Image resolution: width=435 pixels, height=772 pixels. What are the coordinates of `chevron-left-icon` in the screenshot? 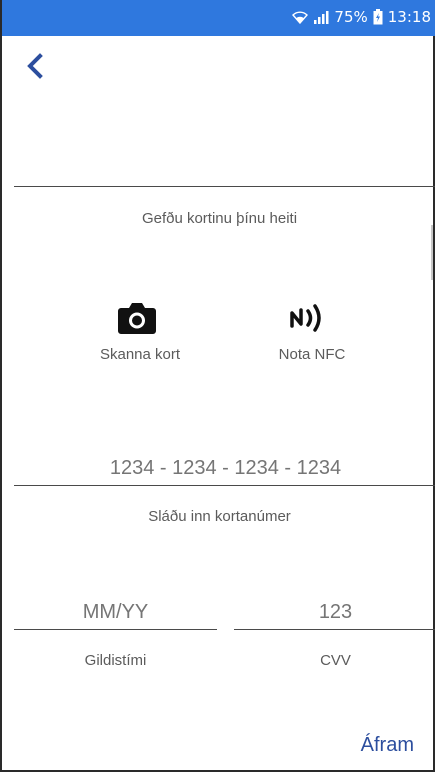 It's located at (35, 66).